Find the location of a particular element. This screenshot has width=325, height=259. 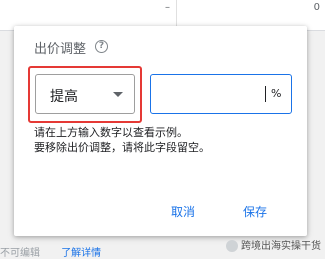

table-cell: 0 is located at coordinates (316, 7).